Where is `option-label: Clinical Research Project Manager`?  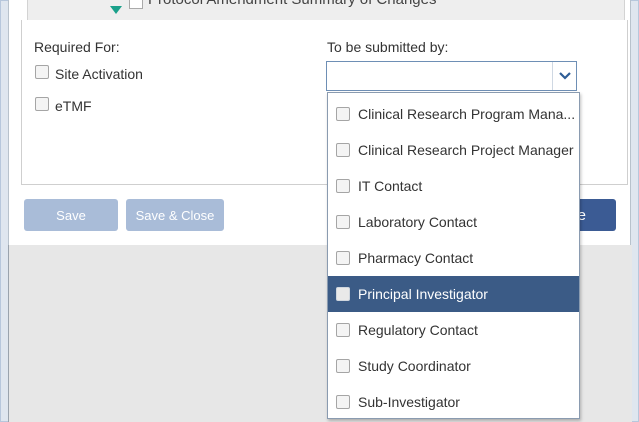 option-label: Clinical Research Project Manager is located at coordinates (466, 150).